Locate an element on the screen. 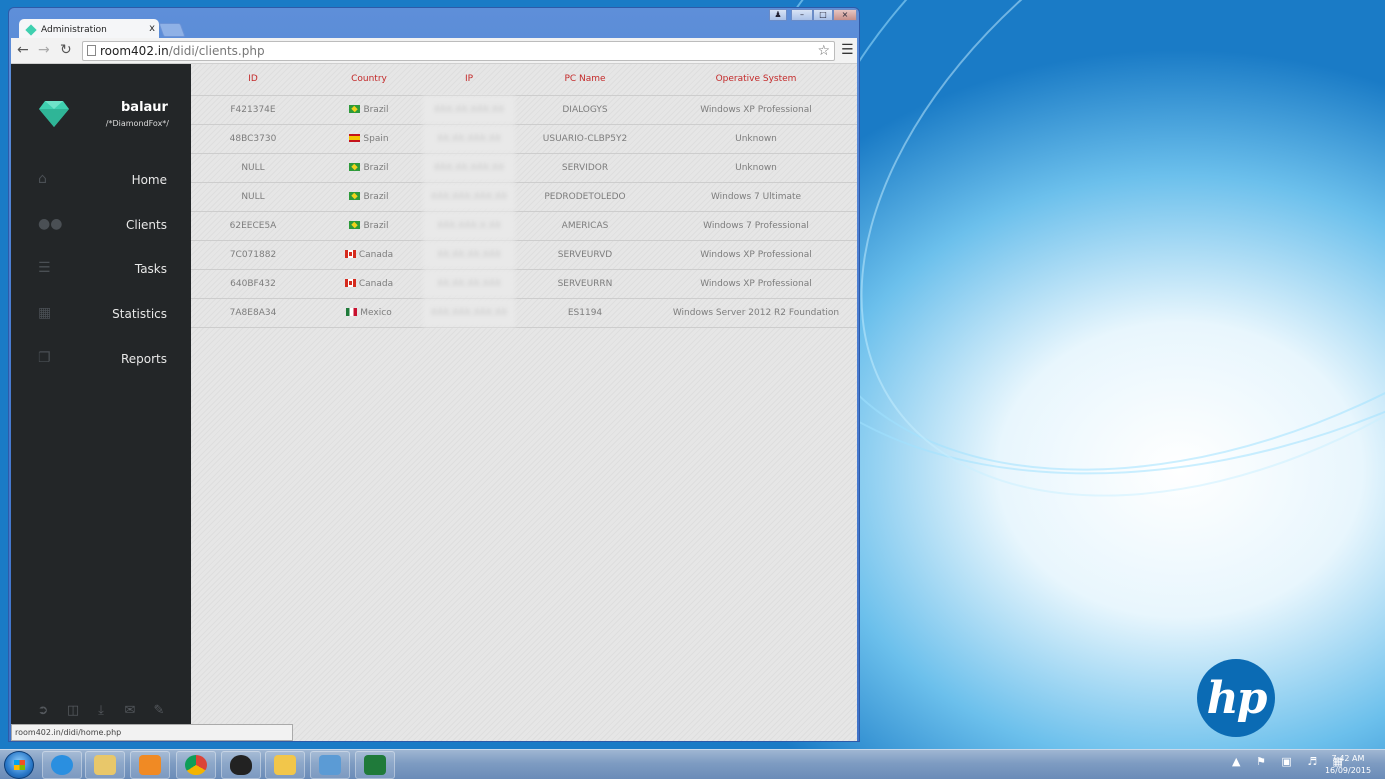  taskbar-chrome is located at coordinates (196, 765).